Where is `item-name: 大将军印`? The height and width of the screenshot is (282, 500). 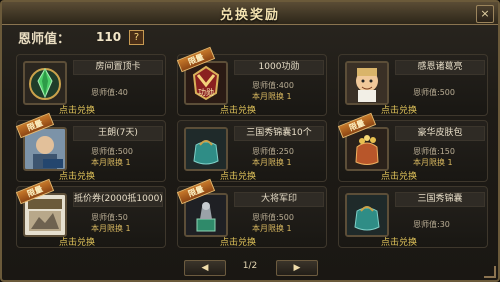
item-name: 大将军印 is located at coordinates (279, 199).